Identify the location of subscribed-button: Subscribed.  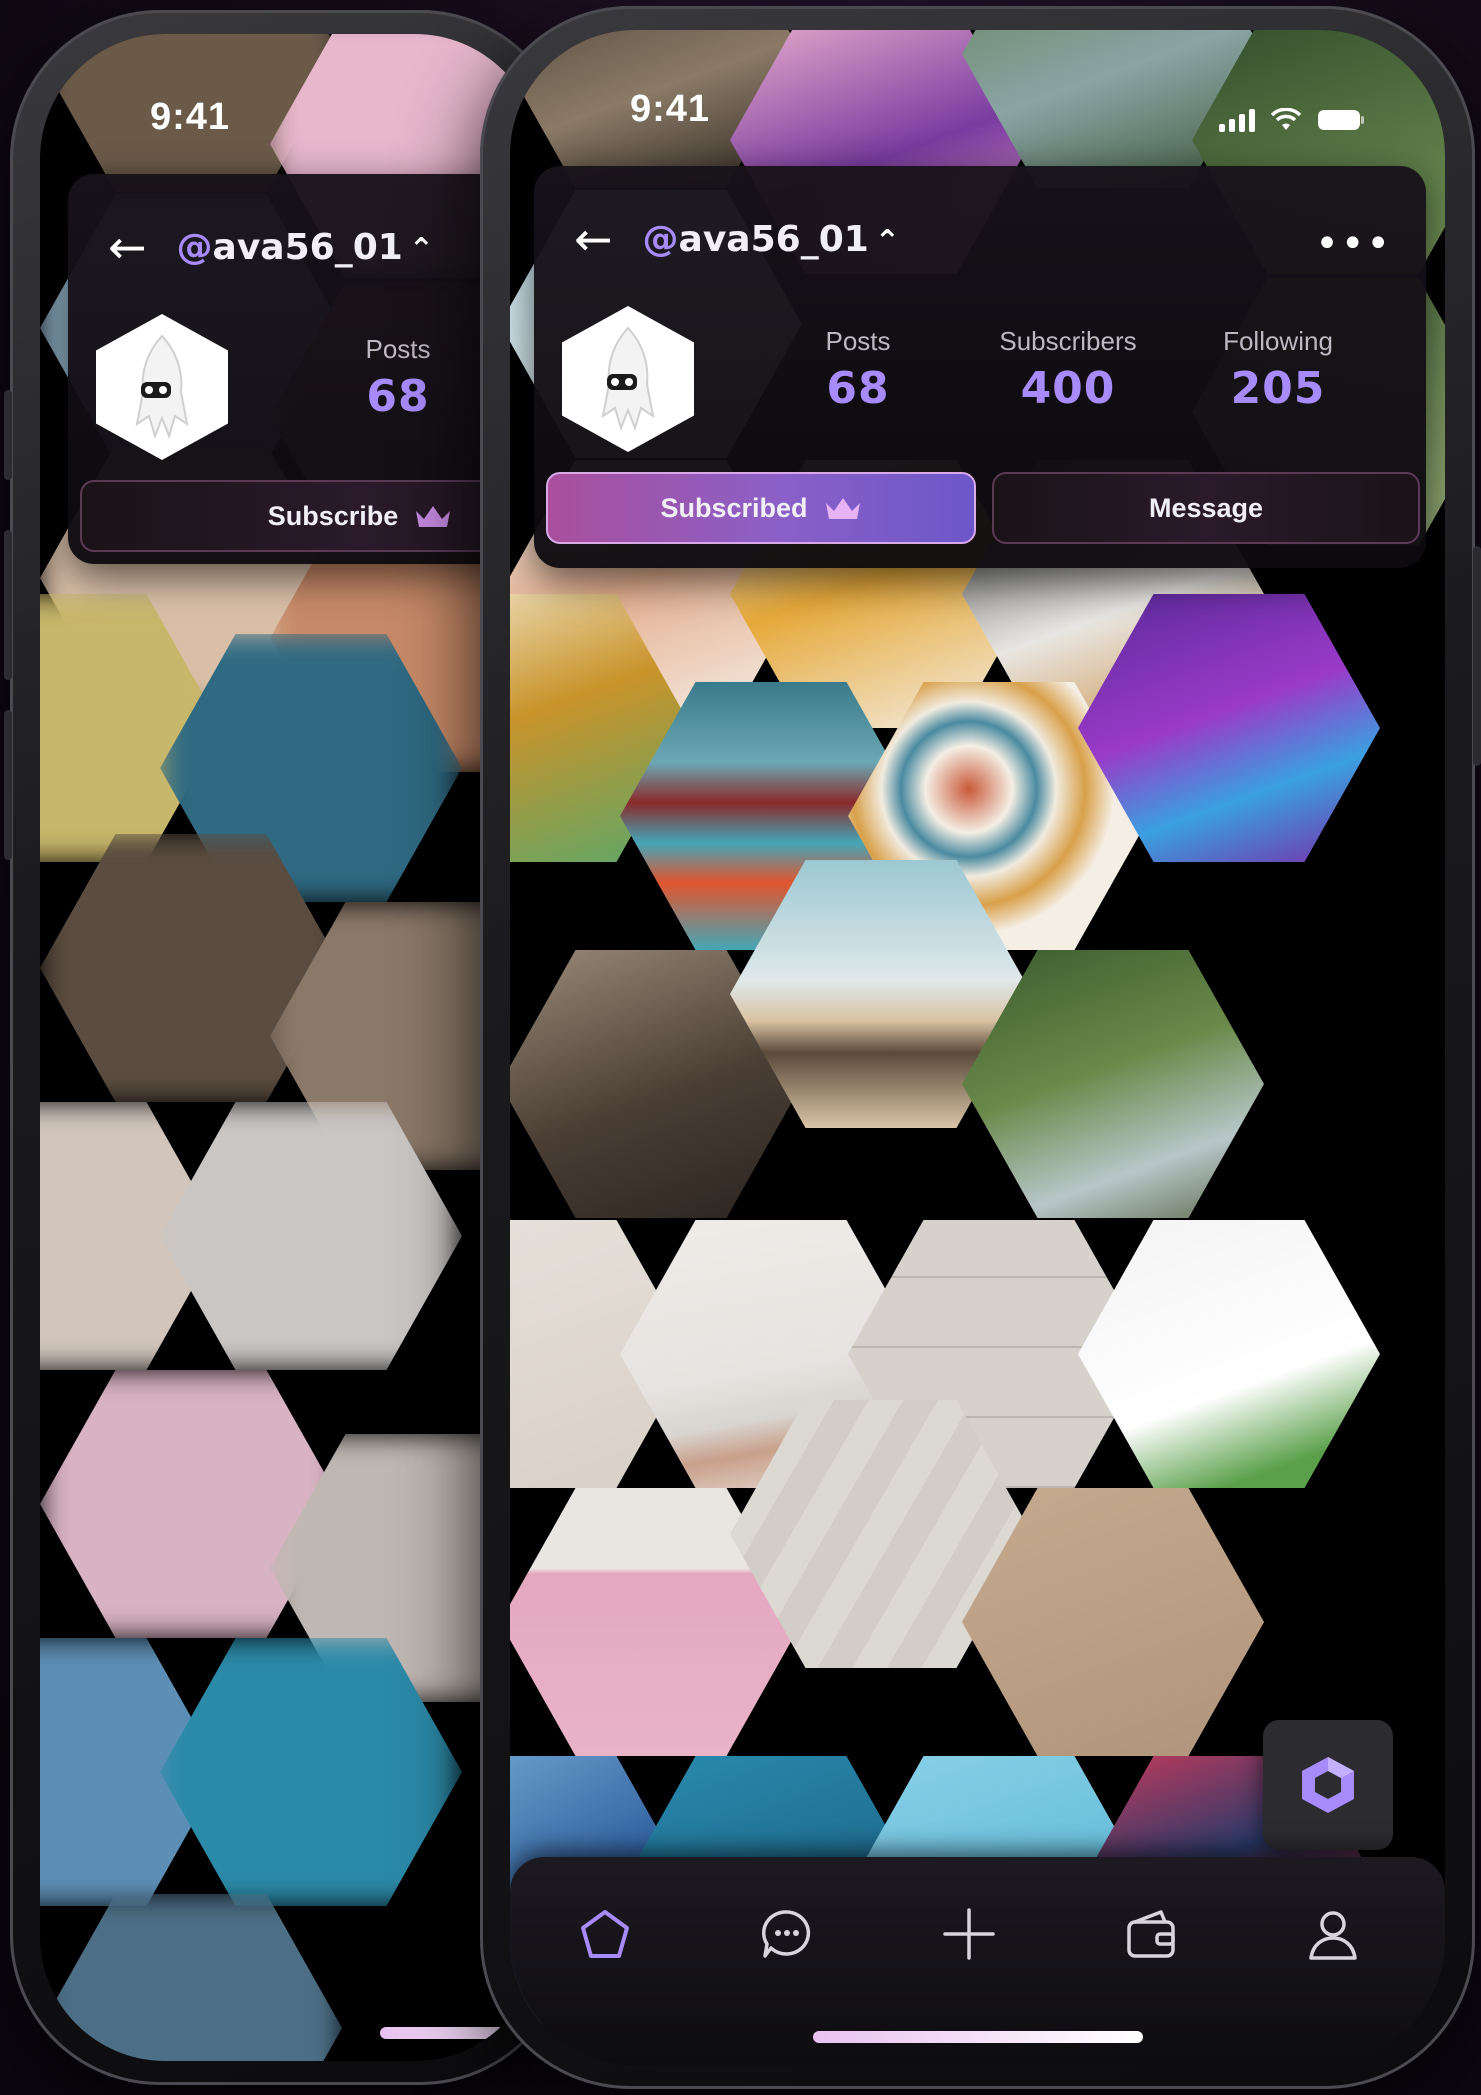
(761, 508).